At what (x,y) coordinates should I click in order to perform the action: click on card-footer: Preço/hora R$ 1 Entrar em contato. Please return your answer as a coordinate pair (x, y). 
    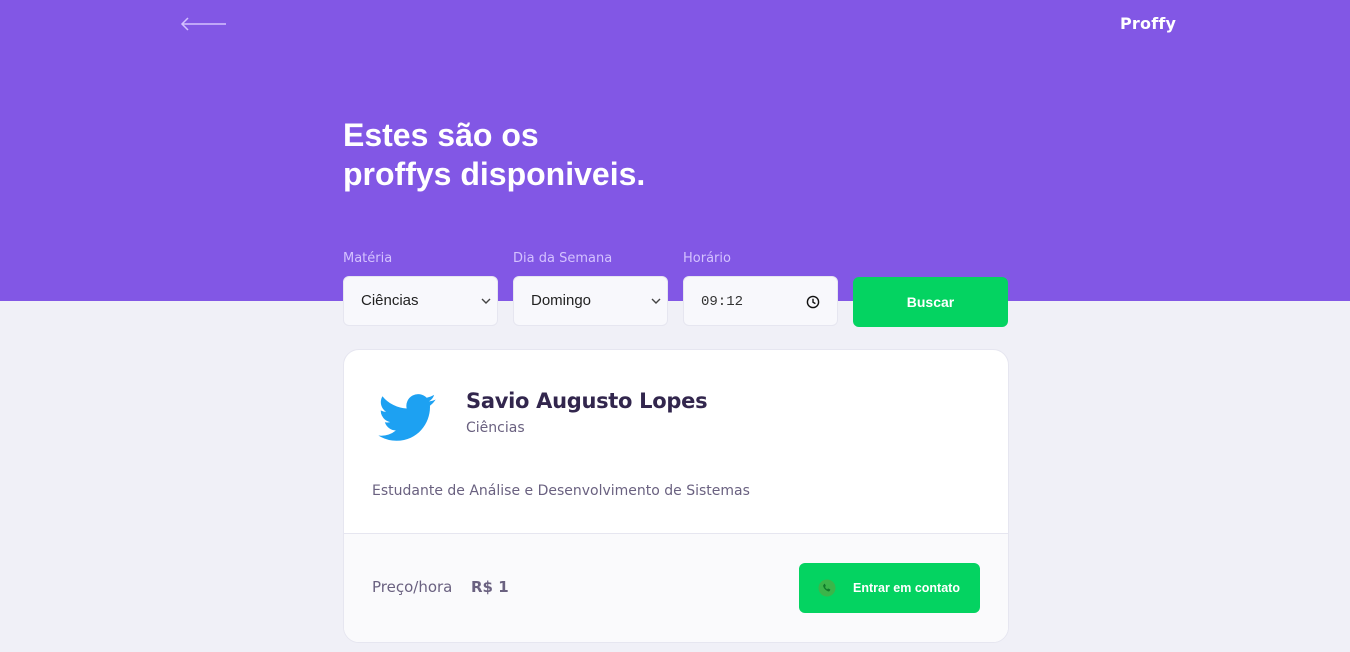
    Looking at the image, I should click on (676, 587).